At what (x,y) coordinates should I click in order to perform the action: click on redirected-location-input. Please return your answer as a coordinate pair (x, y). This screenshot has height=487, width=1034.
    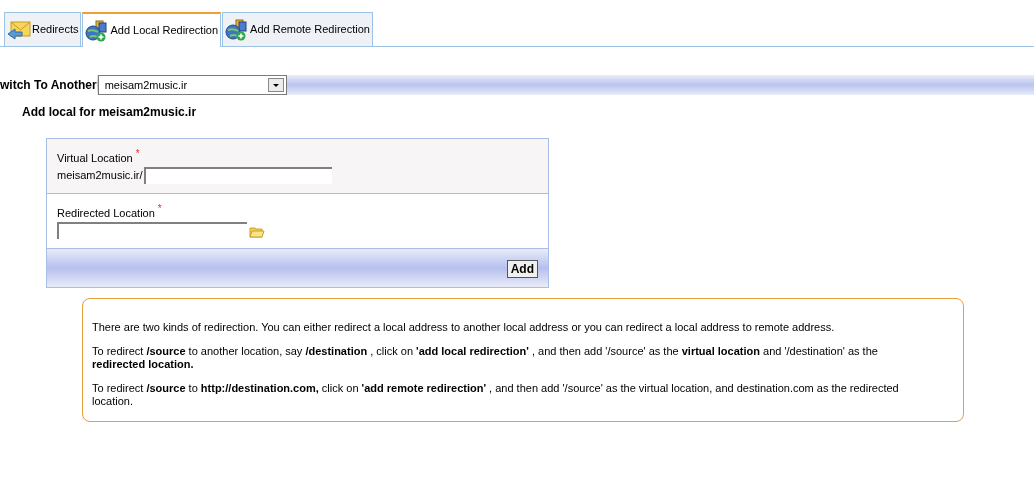
    Looking at the image, I should click on (152, 230).